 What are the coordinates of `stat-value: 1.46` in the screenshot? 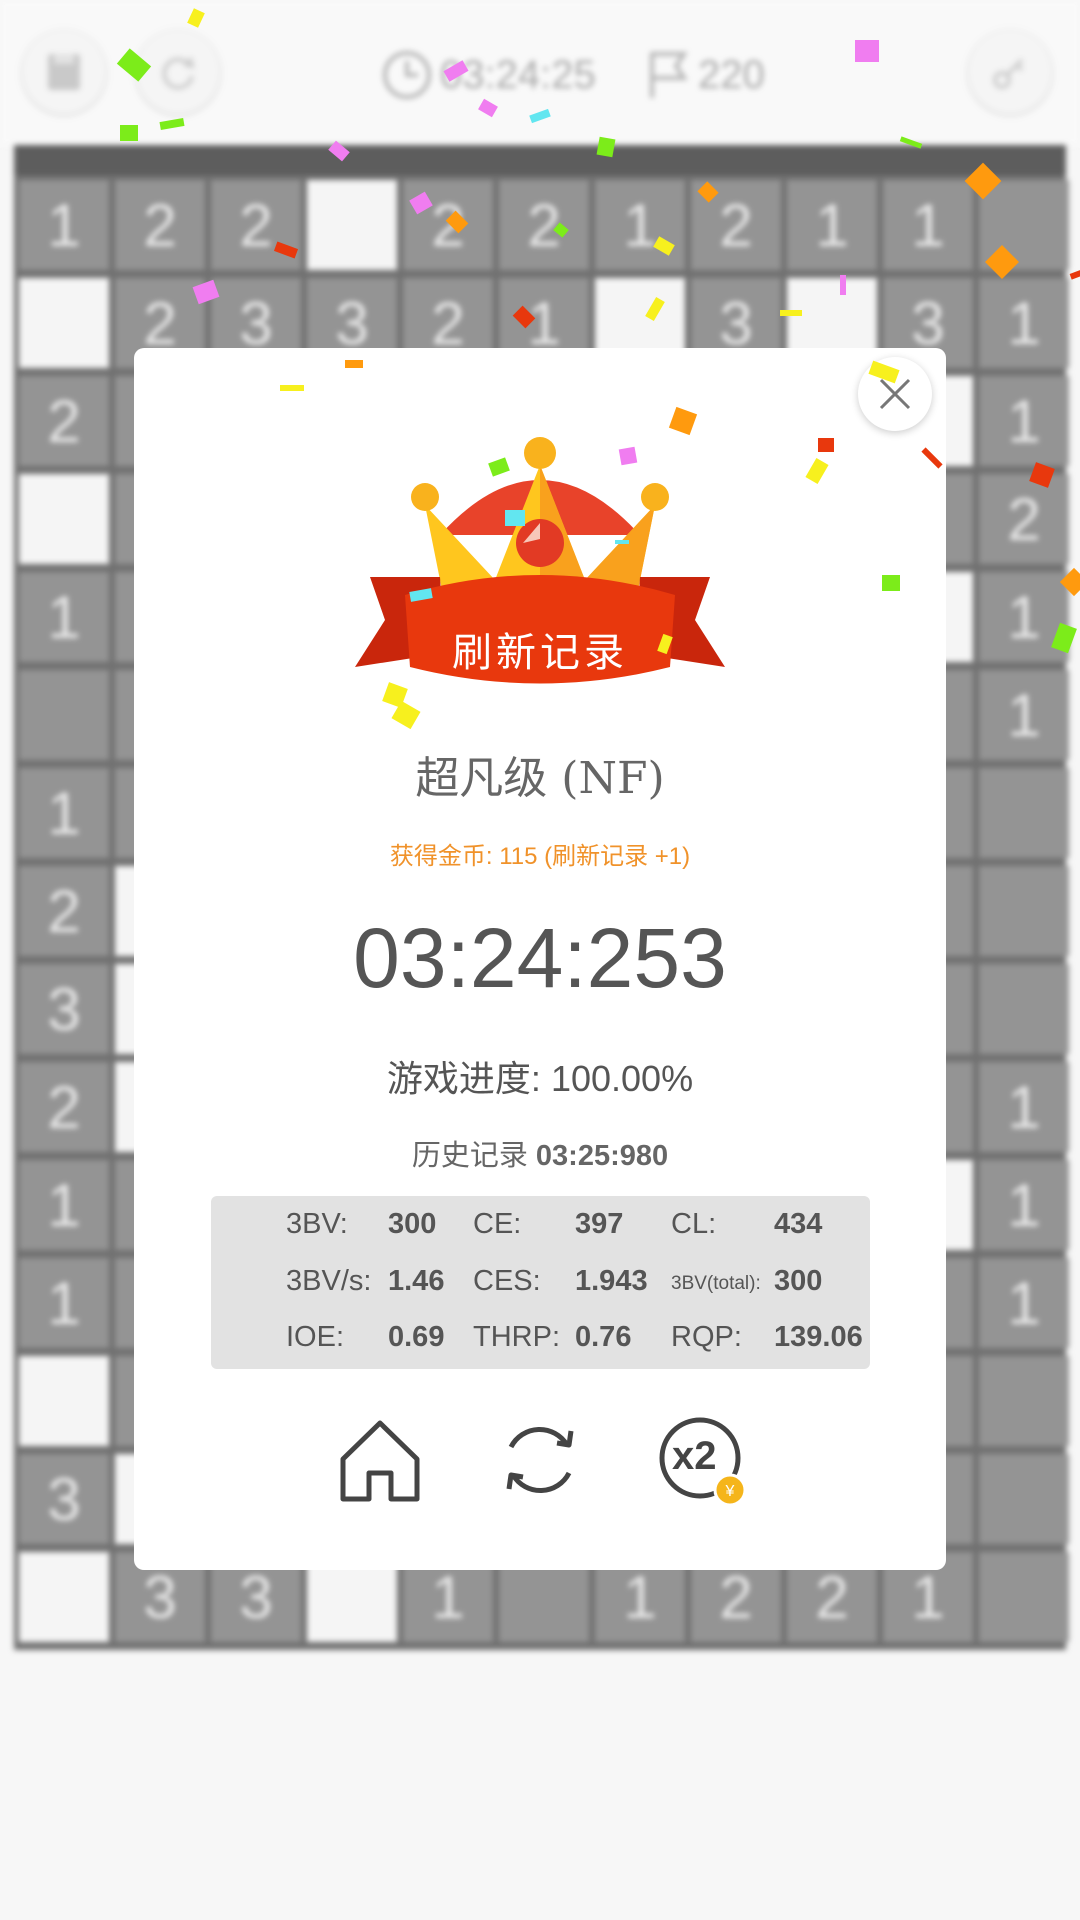 It's located at (416, 1281).